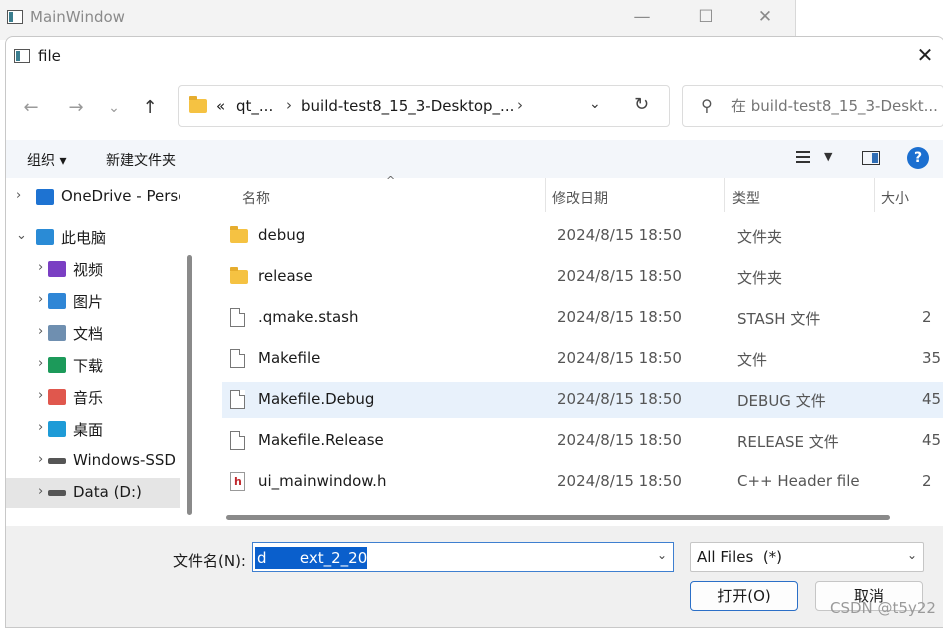 This screenshot has height=628, width=943. I want to click on dialog-title: file, so click(49, 56).